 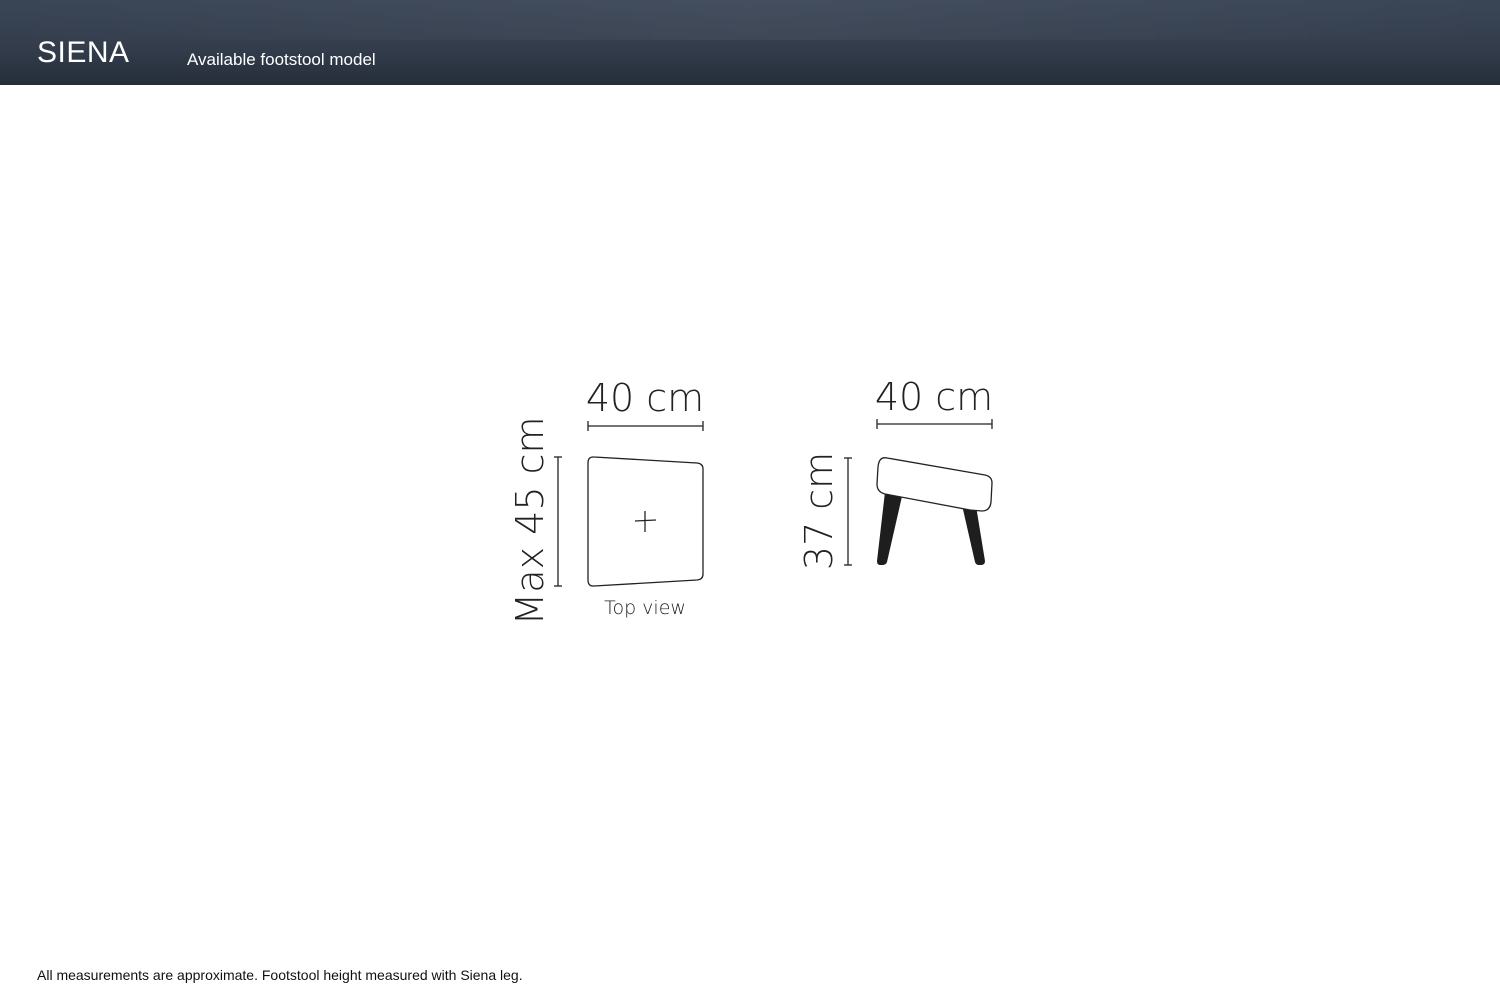 What do you see at coordinates (848, 511) in the screenshot?
I see `side-view-height-dimension-line` at bounding box center [848, 511].